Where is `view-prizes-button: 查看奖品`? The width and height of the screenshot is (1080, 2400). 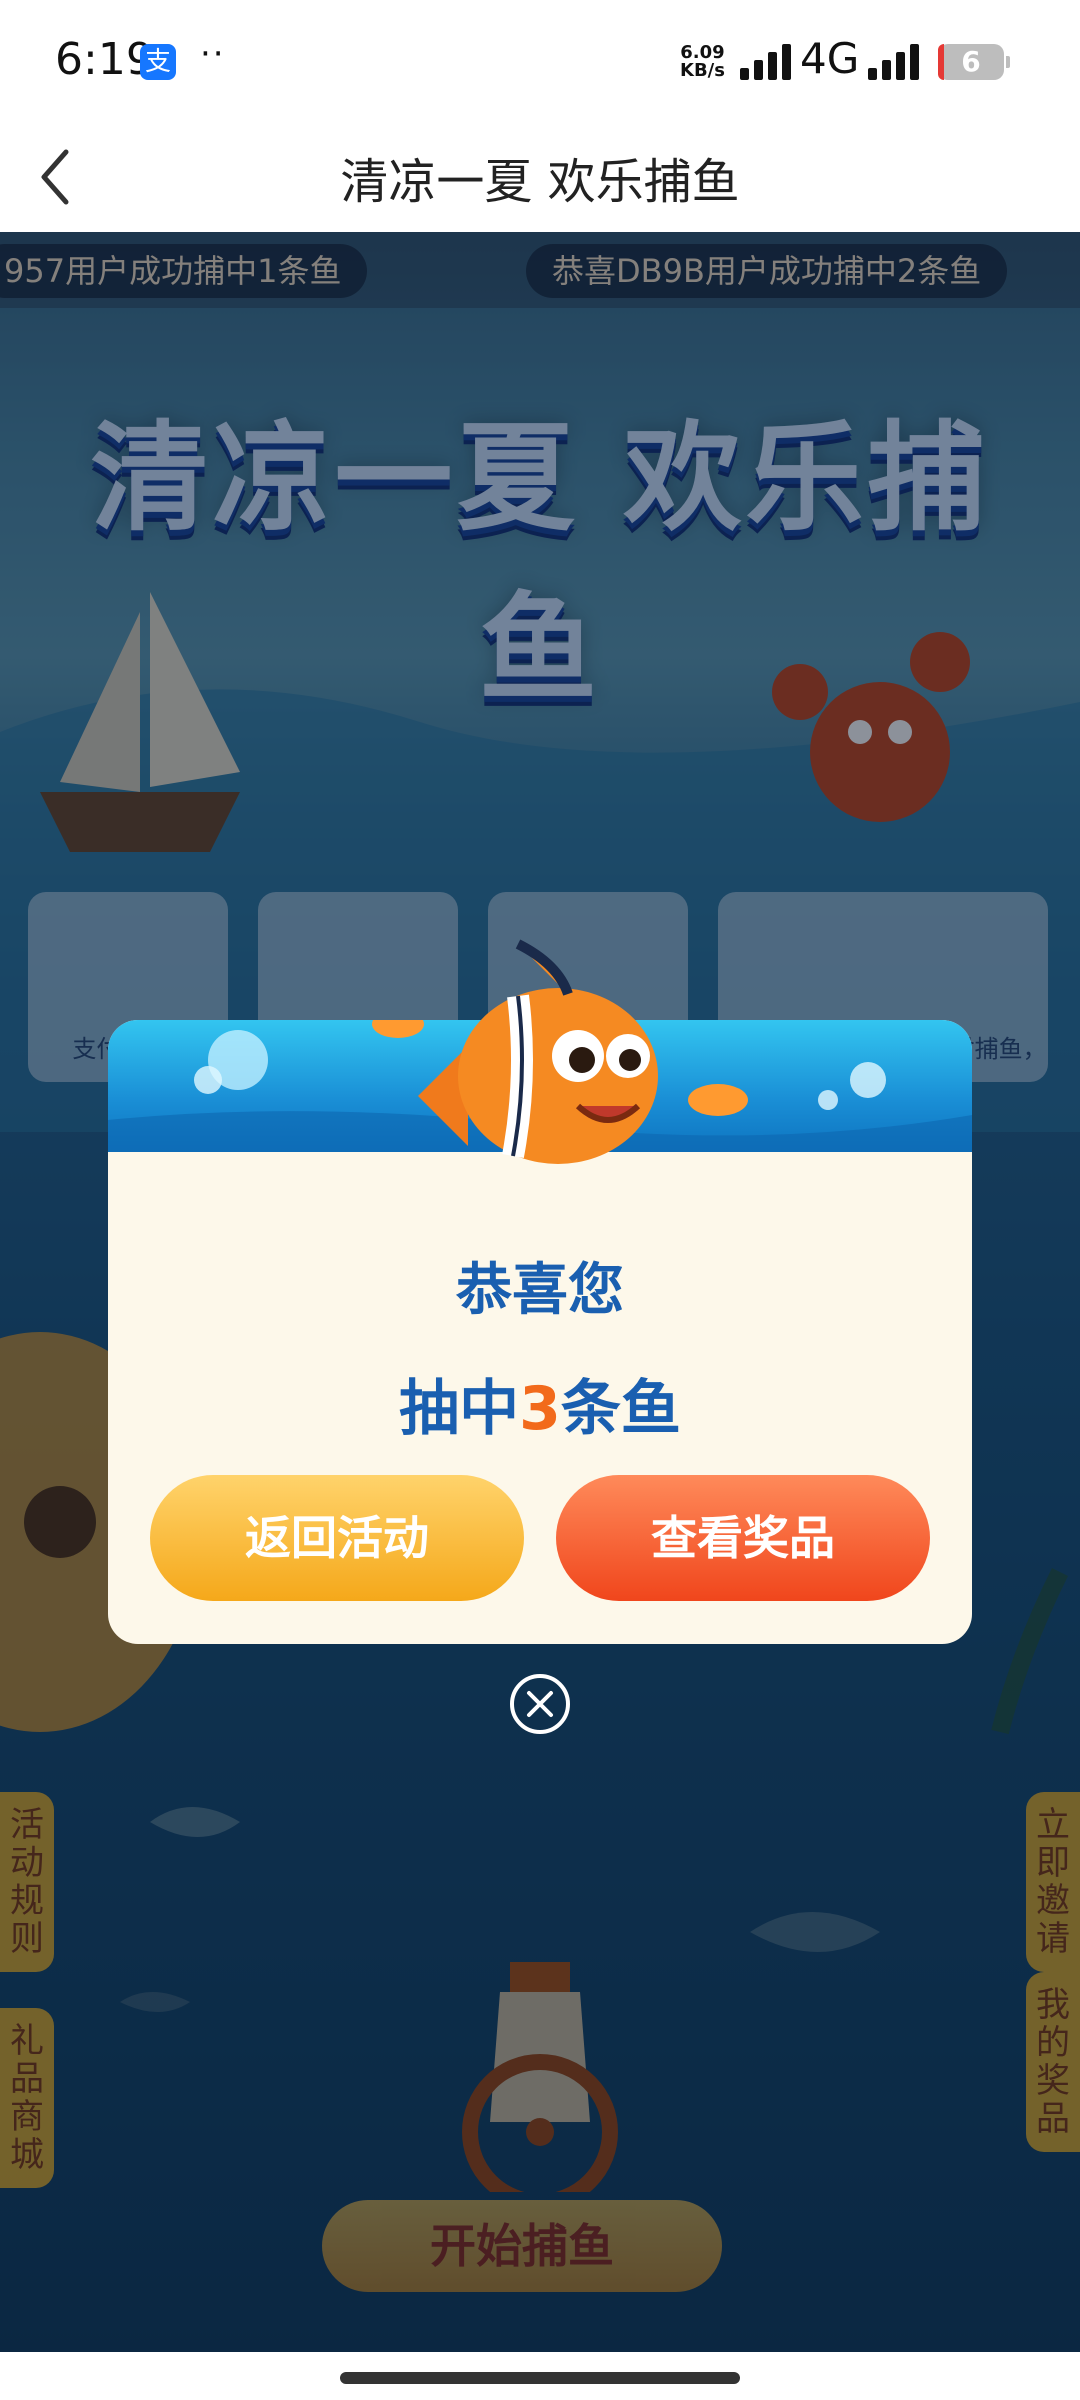
view-prizes-button: 查看奖品 is located at coordinates (743, 1538).